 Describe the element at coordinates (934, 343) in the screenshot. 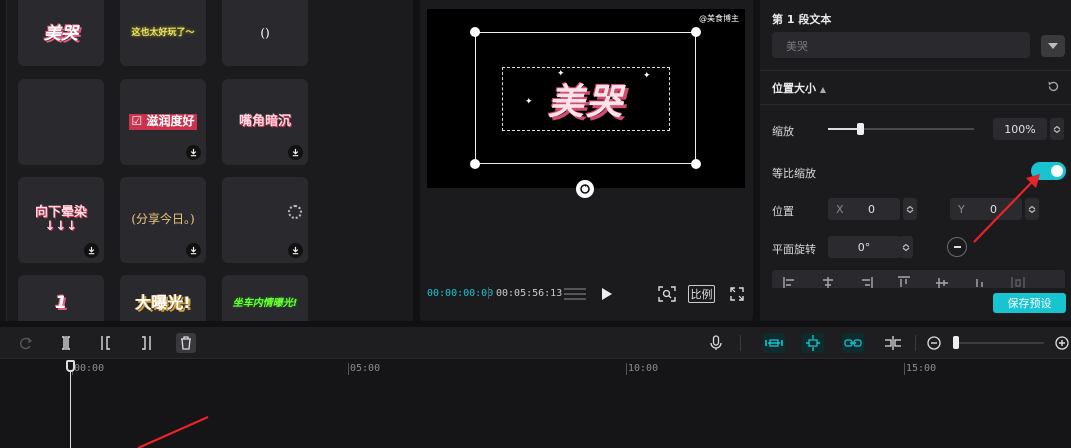

I see `zoom-out-icon` at that location.